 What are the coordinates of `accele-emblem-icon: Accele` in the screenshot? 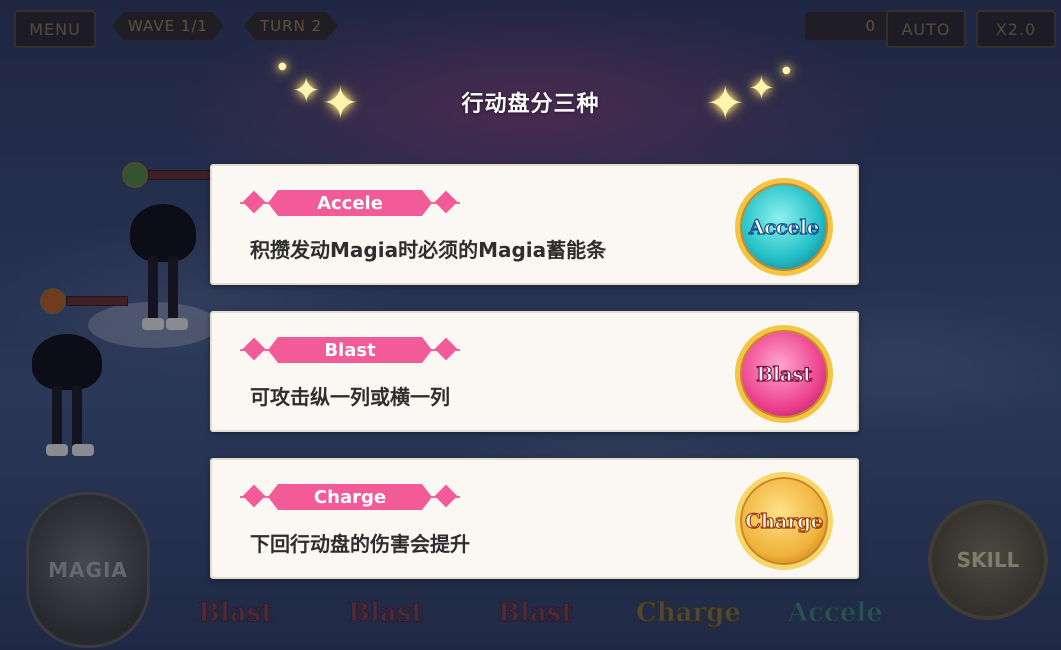 It's located at (784, 227).